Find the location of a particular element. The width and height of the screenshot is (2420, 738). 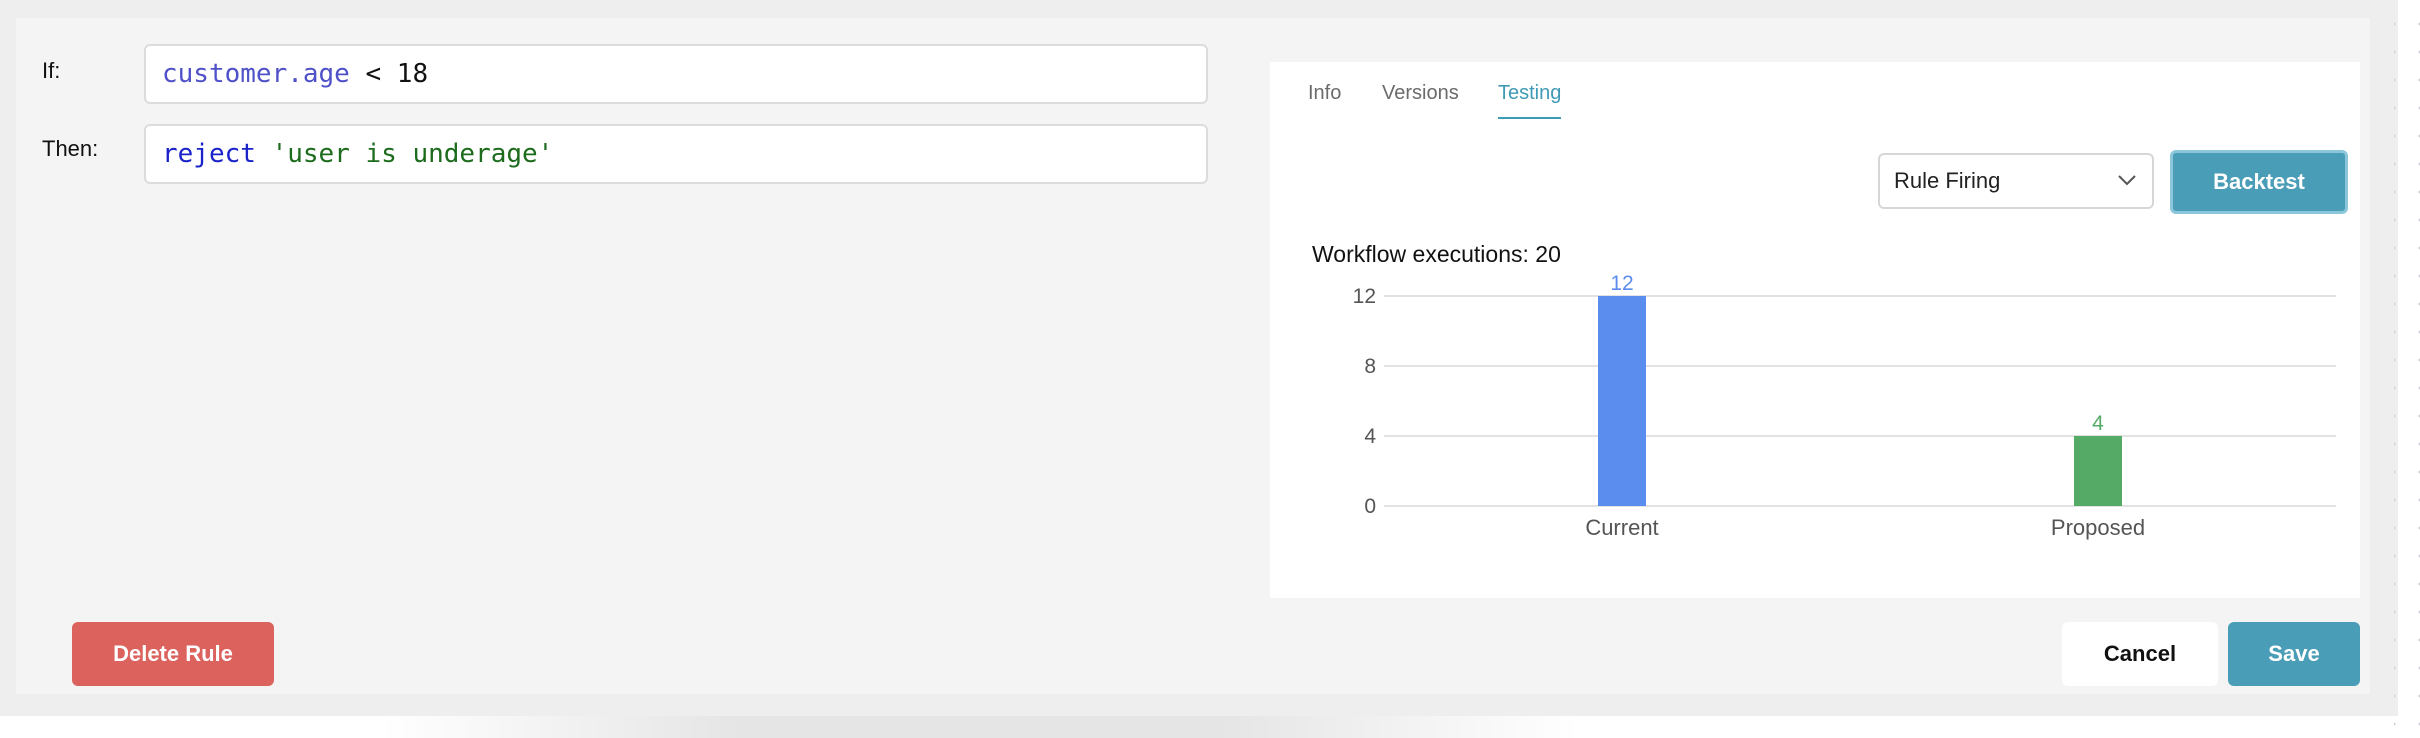

y-tick-label-4: 4 is located at coordinates (1370, 436).